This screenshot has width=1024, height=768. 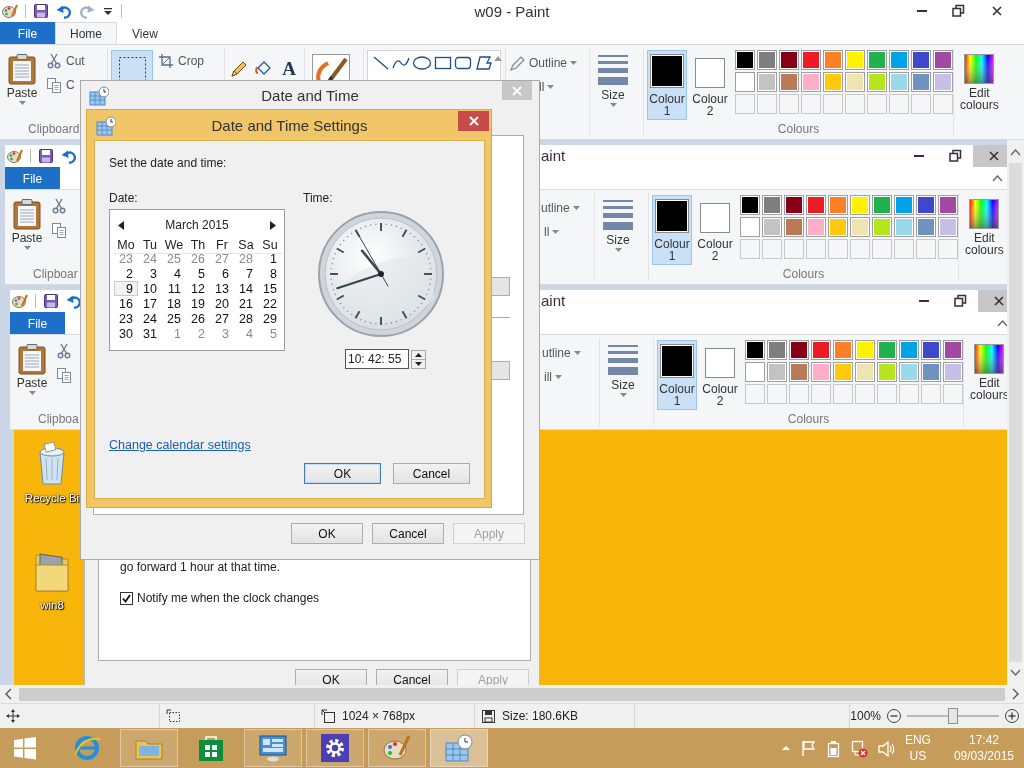 I want to click on dialog-title: Date and Time, so click(x=310, y=95).